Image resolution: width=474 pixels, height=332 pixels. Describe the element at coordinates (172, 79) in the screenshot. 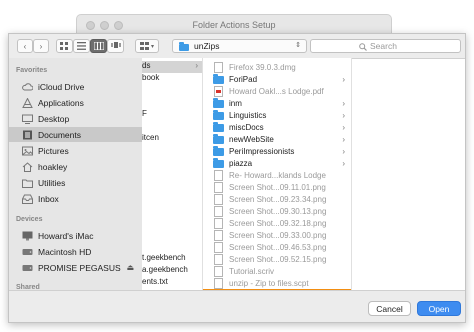

I see `list-item: book` at that location.